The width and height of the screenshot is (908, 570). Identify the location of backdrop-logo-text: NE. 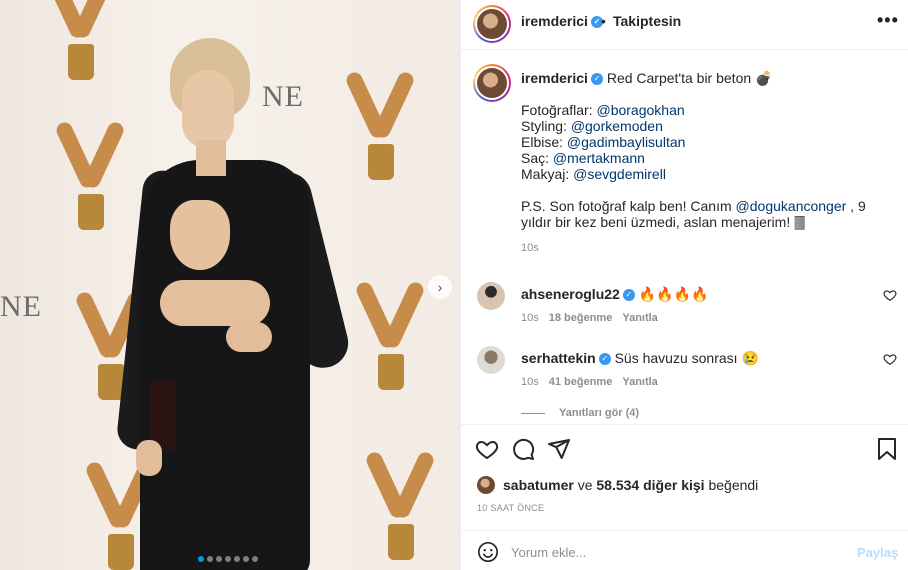
(21, 306).